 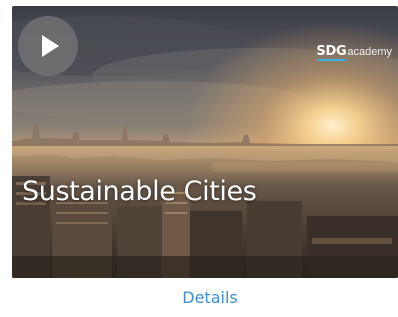 I want to click on video-title: Sustainable Cities, so click(x=139, y=191).